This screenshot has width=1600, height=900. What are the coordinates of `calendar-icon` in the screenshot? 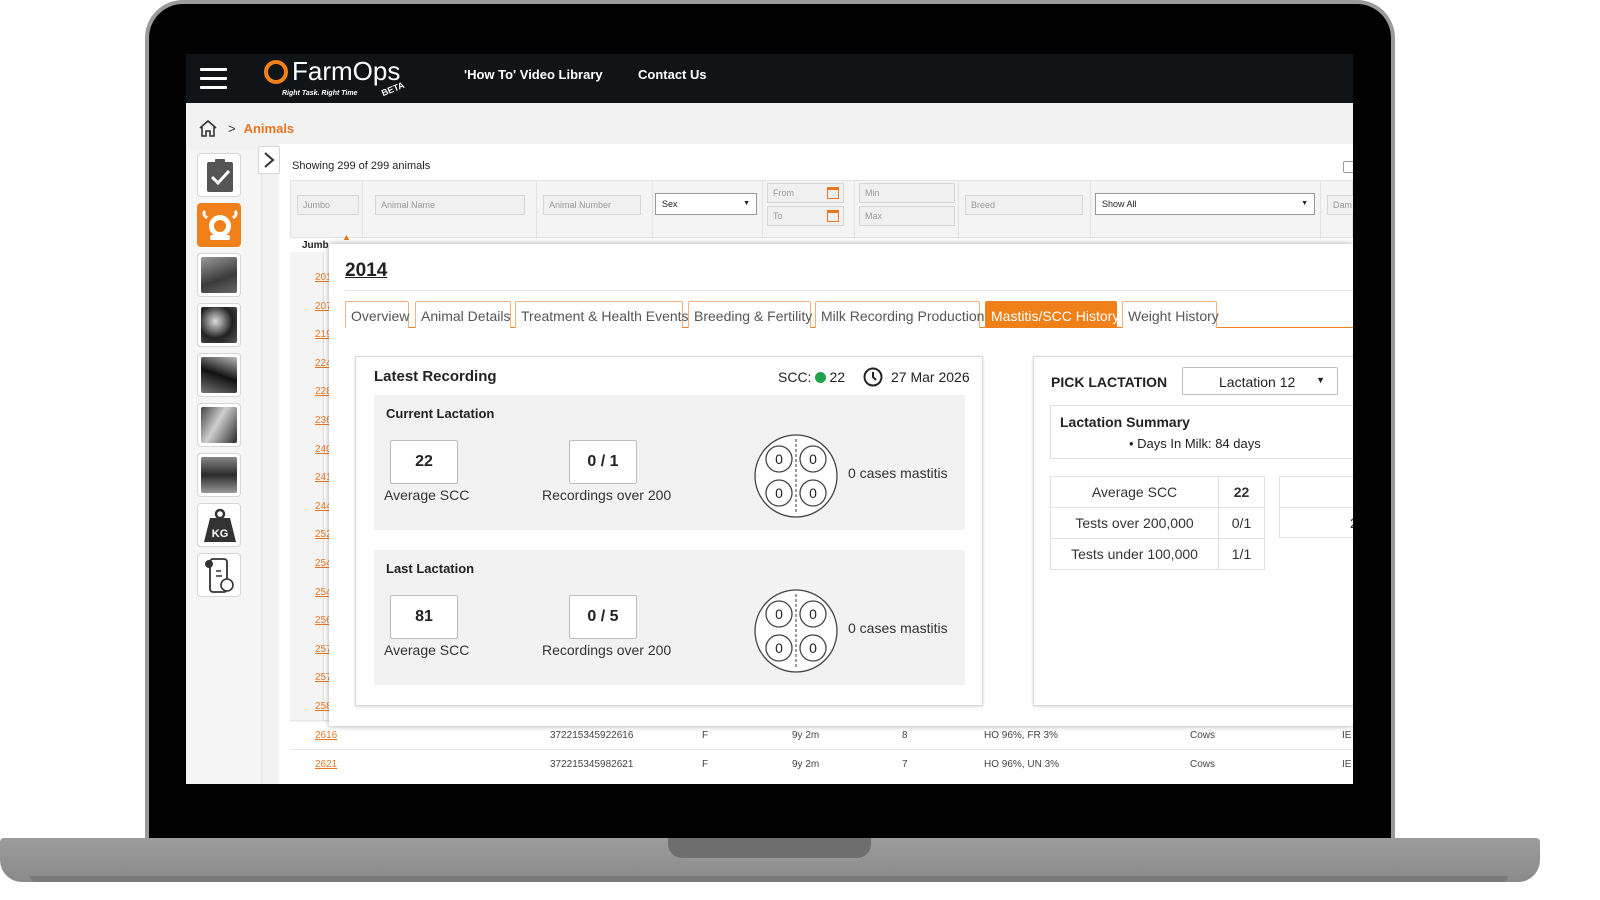 It's located at (833, 216).